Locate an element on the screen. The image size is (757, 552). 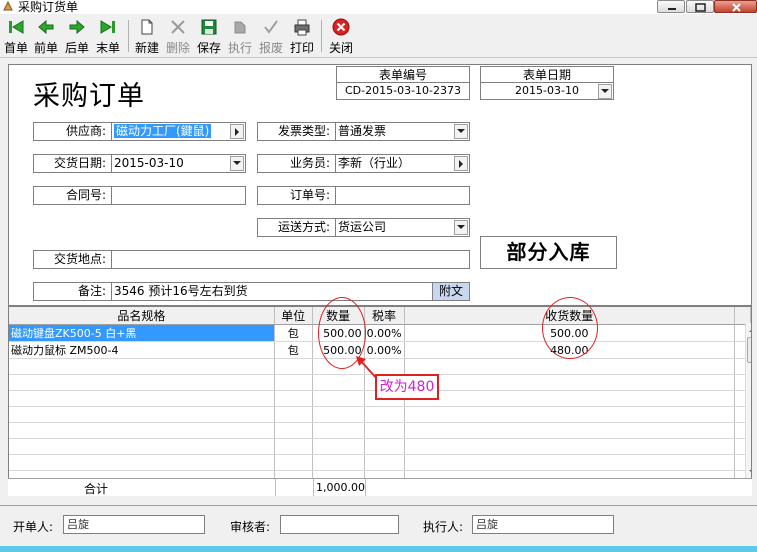
scroll-up-icon is located at coordinates (750, 330).